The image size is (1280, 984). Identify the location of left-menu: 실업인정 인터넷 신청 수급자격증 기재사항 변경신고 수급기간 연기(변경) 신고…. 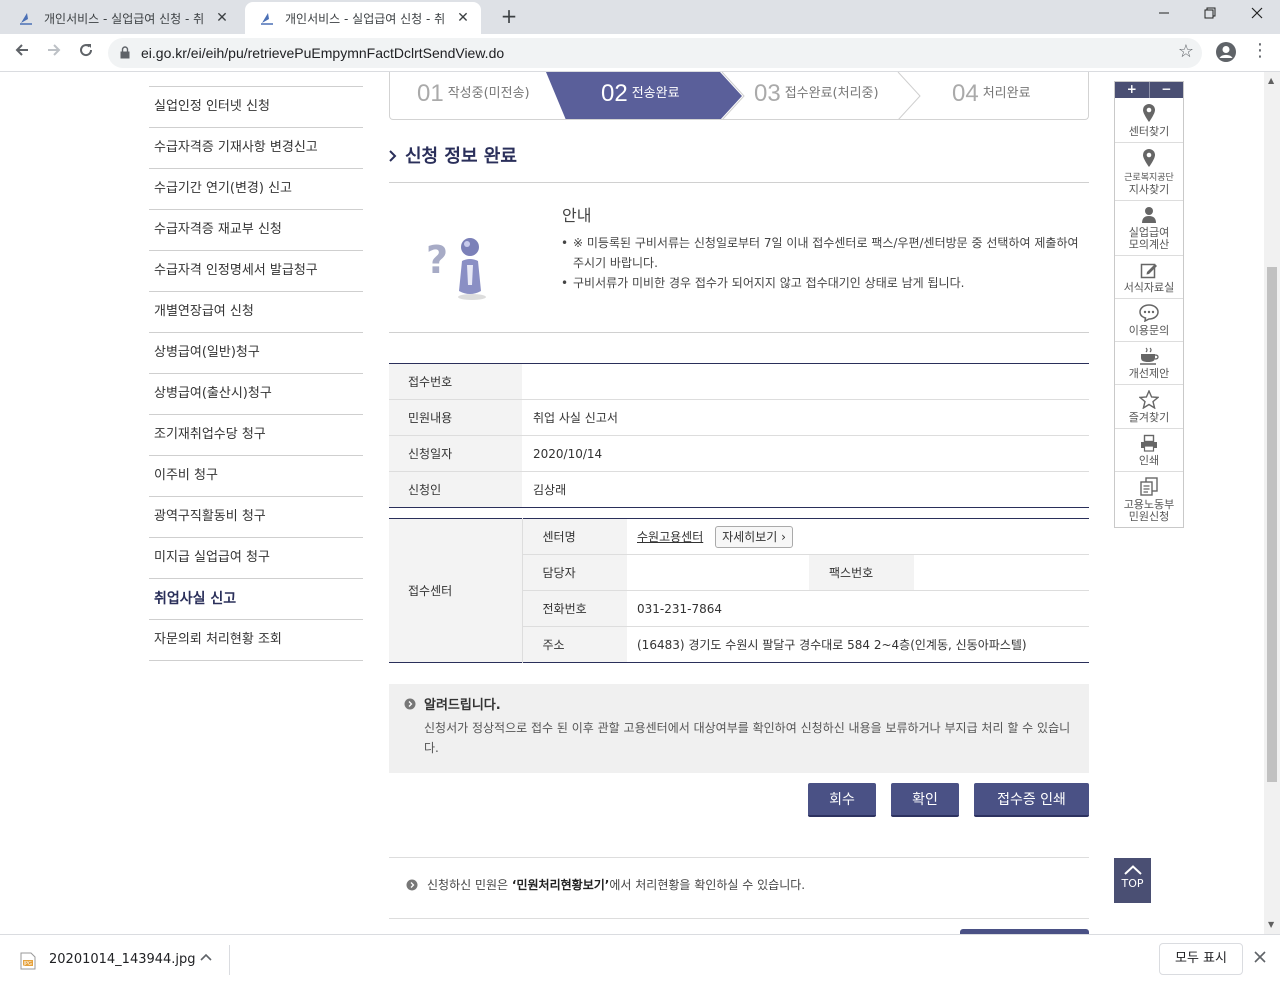
(256, 373).